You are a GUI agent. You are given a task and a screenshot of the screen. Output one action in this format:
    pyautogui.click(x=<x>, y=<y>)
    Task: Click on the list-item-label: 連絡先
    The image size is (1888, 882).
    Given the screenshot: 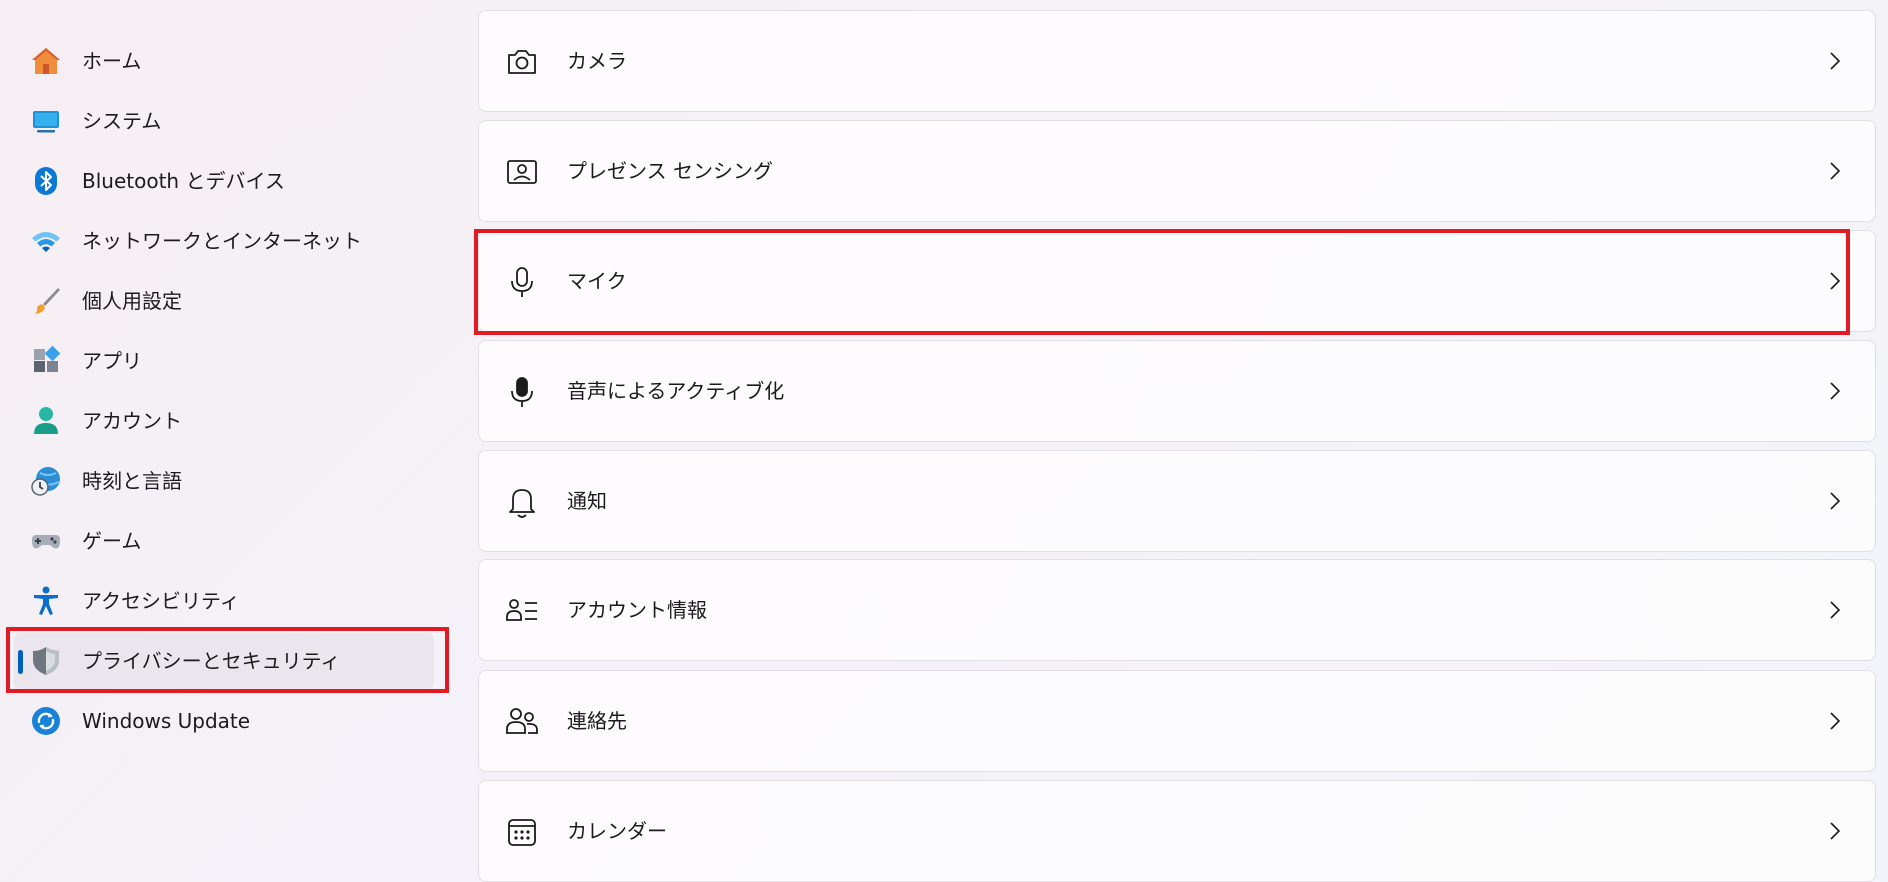 What is the action you would take?
    pyautogui.click(x=597, y=721)
    